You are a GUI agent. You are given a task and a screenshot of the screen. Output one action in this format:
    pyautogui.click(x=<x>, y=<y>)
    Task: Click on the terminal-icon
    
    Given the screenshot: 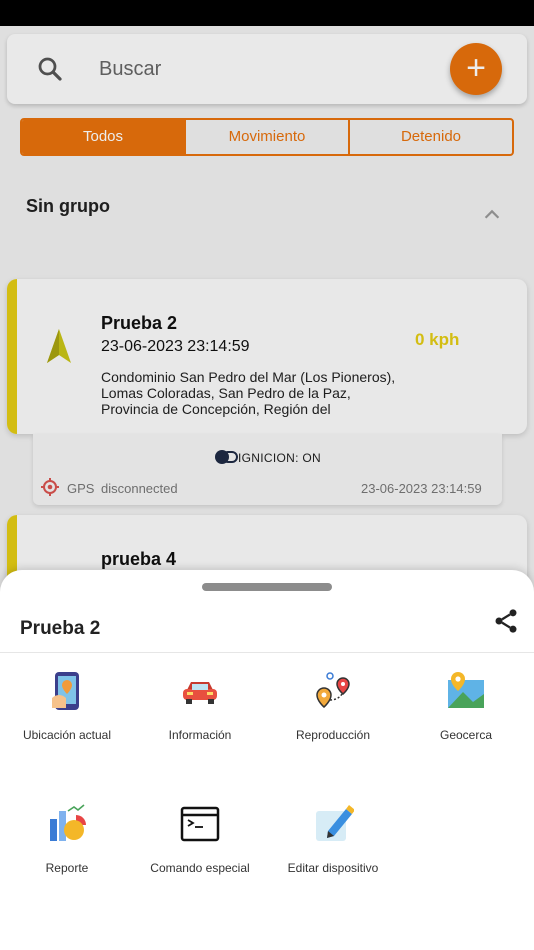 What is the action you would take?
    pyautogui.click(x=200, y=824)
    